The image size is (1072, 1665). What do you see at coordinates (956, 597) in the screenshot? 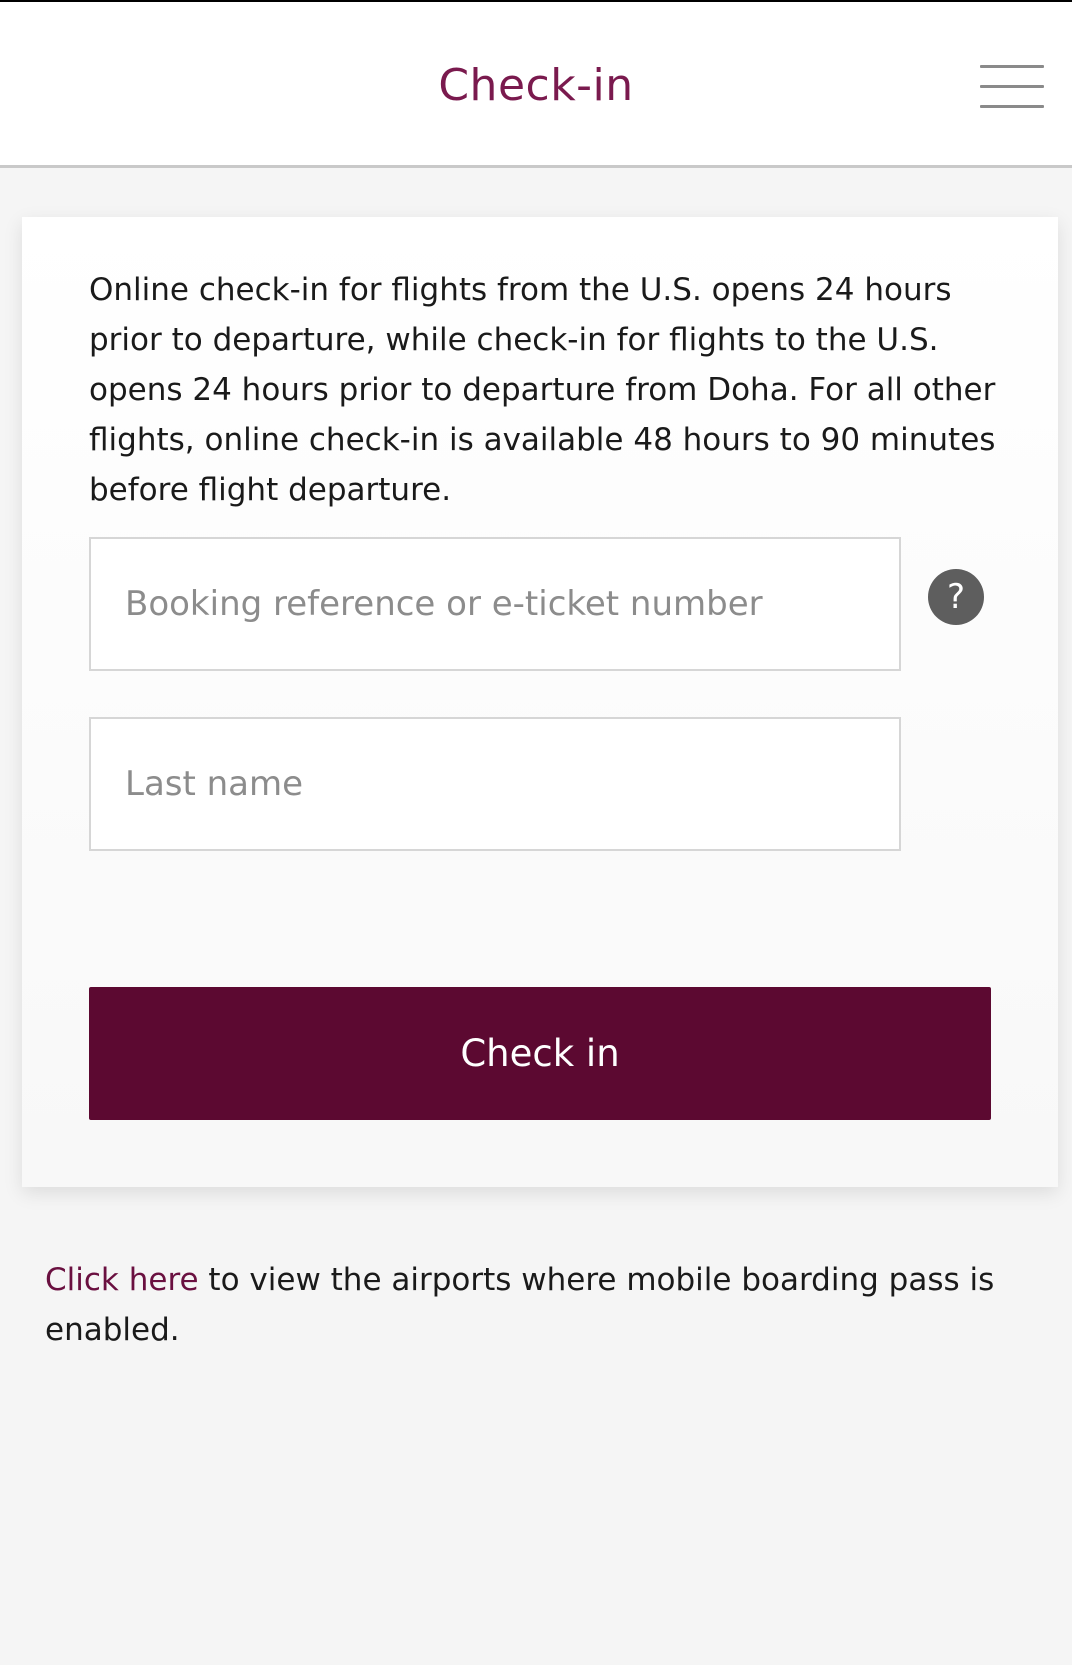
I see `question-mark-icon: ?` at bounding box center [956, 597].